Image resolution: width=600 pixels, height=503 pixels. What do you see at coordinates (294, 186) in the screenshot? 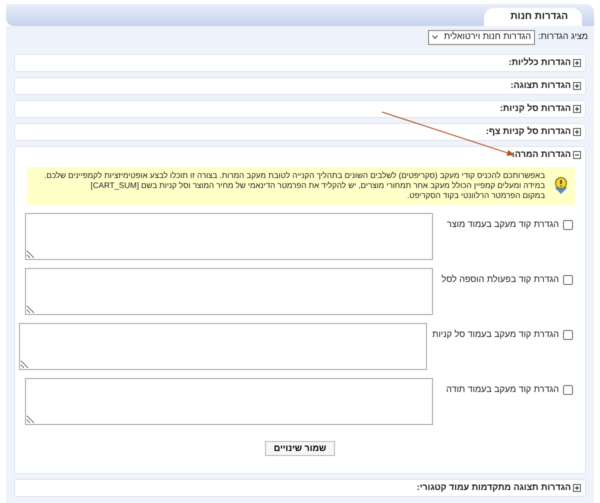
I see `notice-text: באפשרותכם להכניס קודי מעקב (סקריפטים) לשלבים השונים בתהליך הקנייה לטובת מעקב המרות. בצורה זו תוכלו לבצע אופטימיזציות לקמפיינים שלכם. במידה ומעלים קמפיין הכולל מעקב אחר תמחורי מוצרים, יש להקליד את הפרמטר הדינאמי של מחיר המוצר וסל קניות בשם [CART_SUM] במקום הפרמטר הרלוונטי בקוד הסקריפט.` at bounding box center [294, 186].